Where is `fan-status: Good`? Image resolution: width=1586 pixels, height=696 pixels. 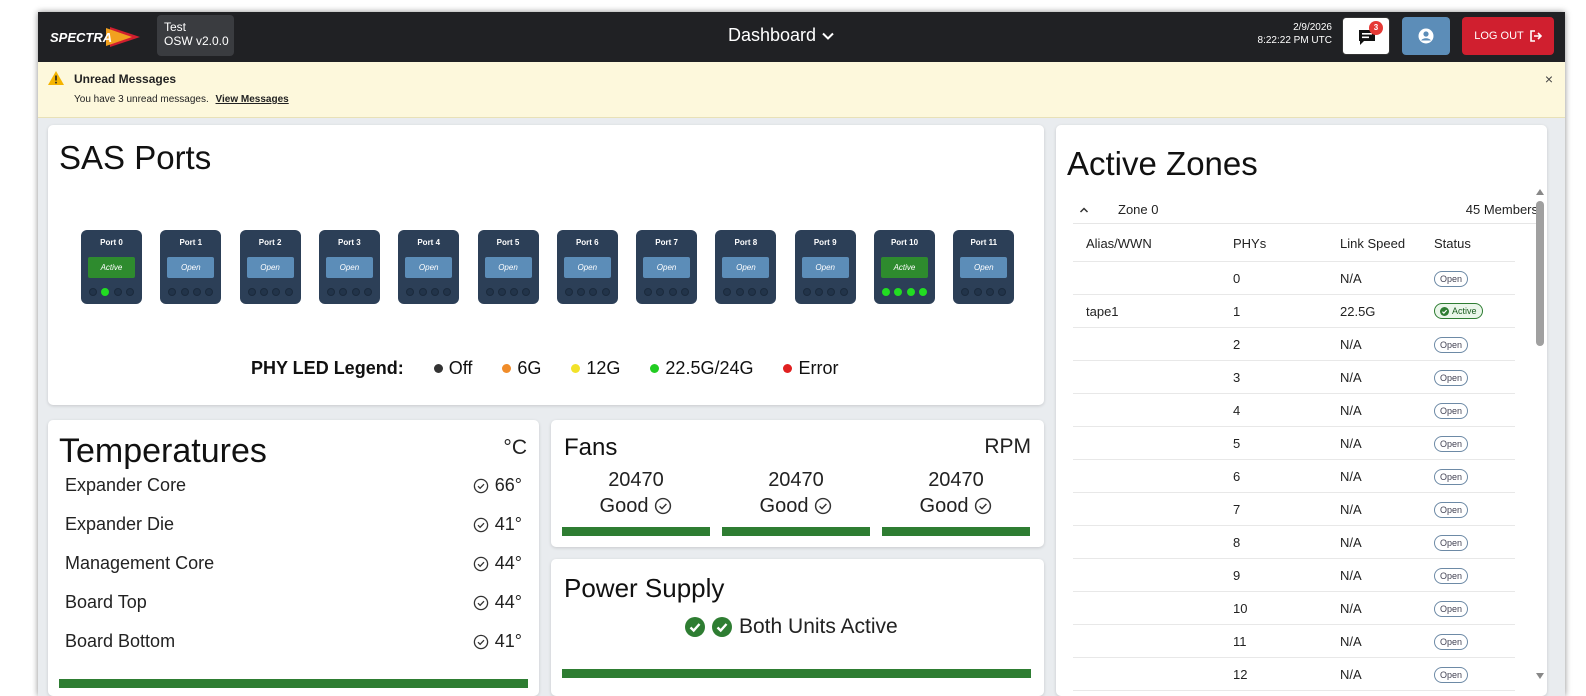
fan-status: Good is located at coordinates (796, 506).